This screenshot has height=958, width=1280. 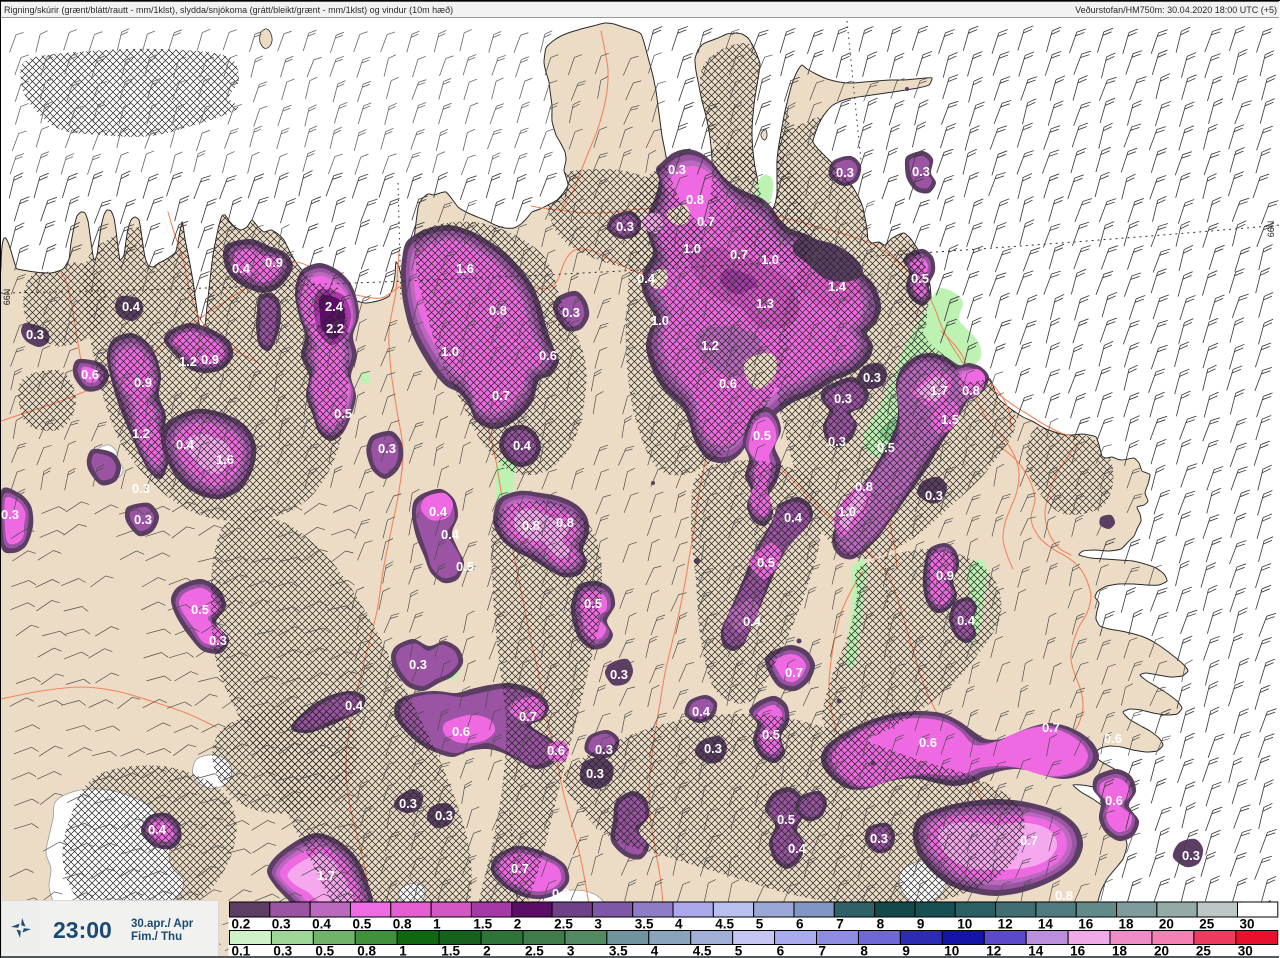 What do you see at coordinates (1166, 924) in the screenshot?
I see `svg-text: 20` at bounding box center [1166, 924].